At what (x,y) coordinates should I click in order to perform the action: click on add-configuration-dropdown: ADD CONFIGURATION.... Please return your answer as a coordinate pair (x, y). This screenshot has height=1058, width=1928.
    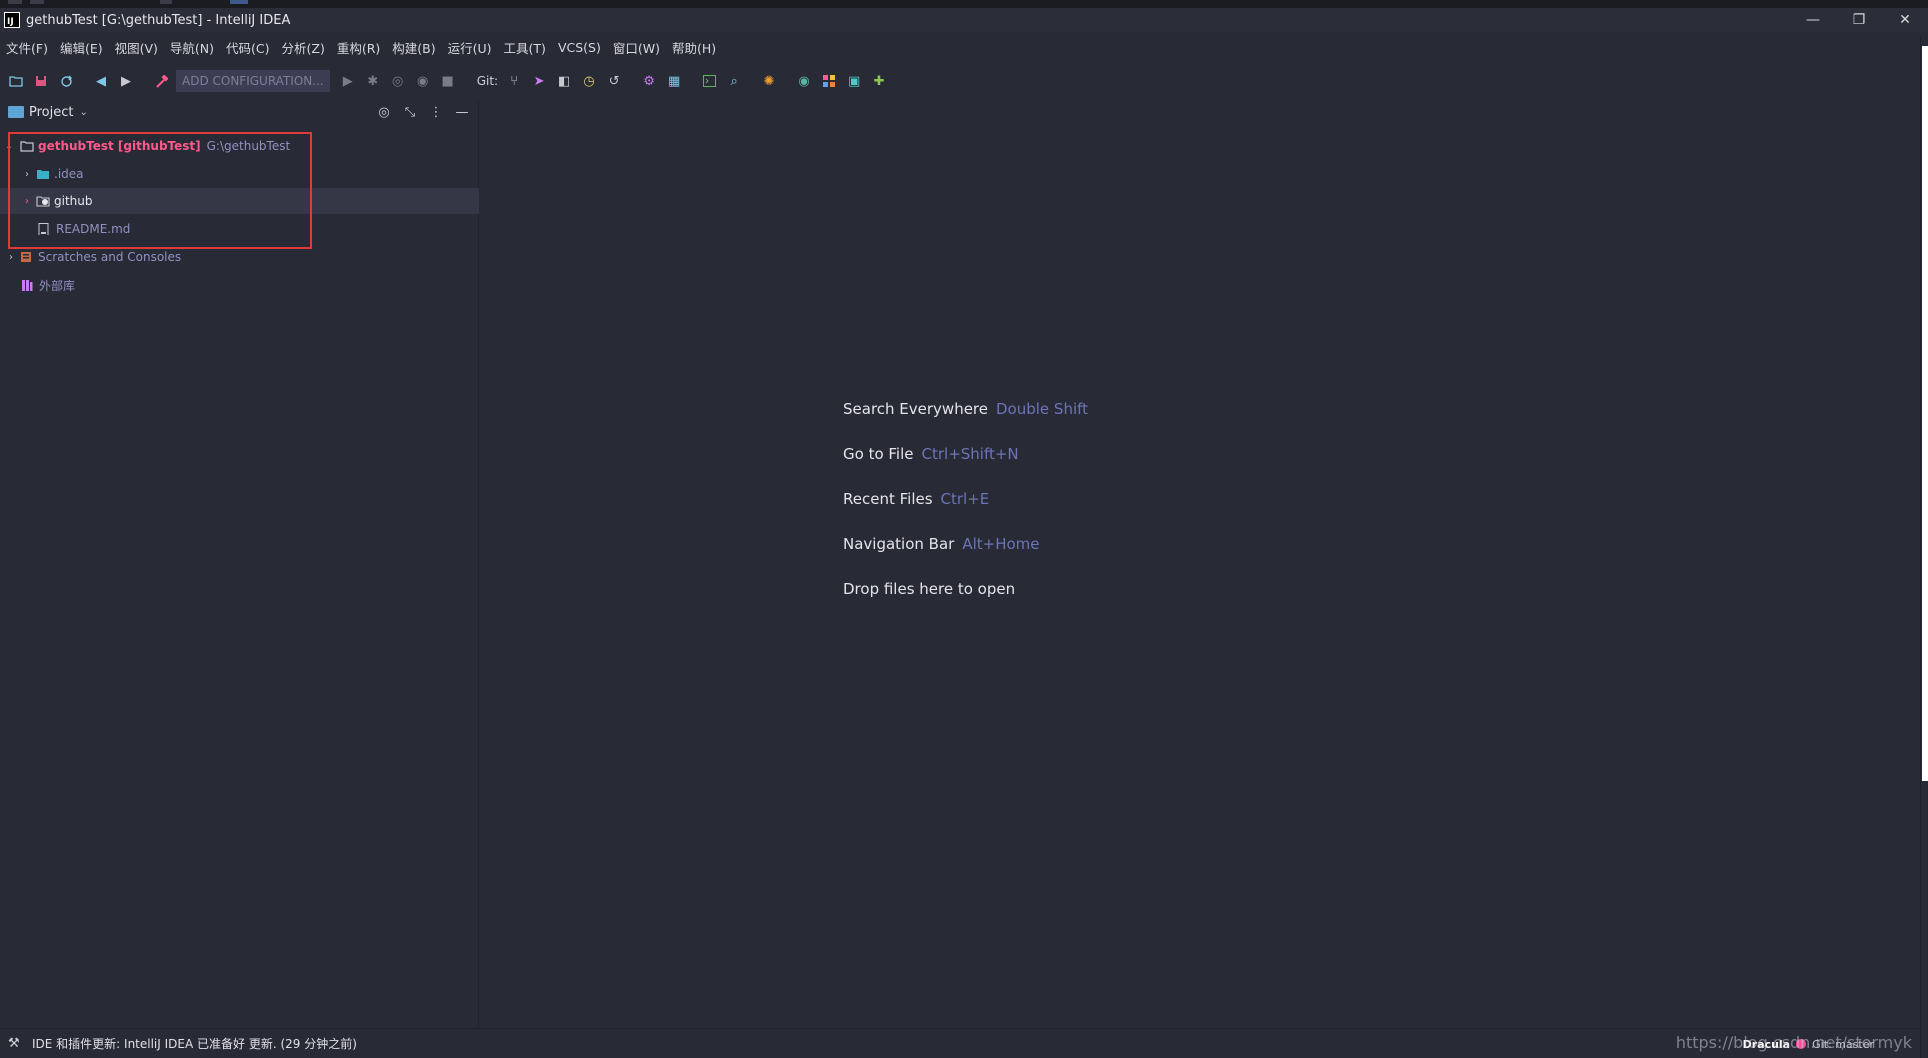
    Looking at the image, I should click on (253, 81).